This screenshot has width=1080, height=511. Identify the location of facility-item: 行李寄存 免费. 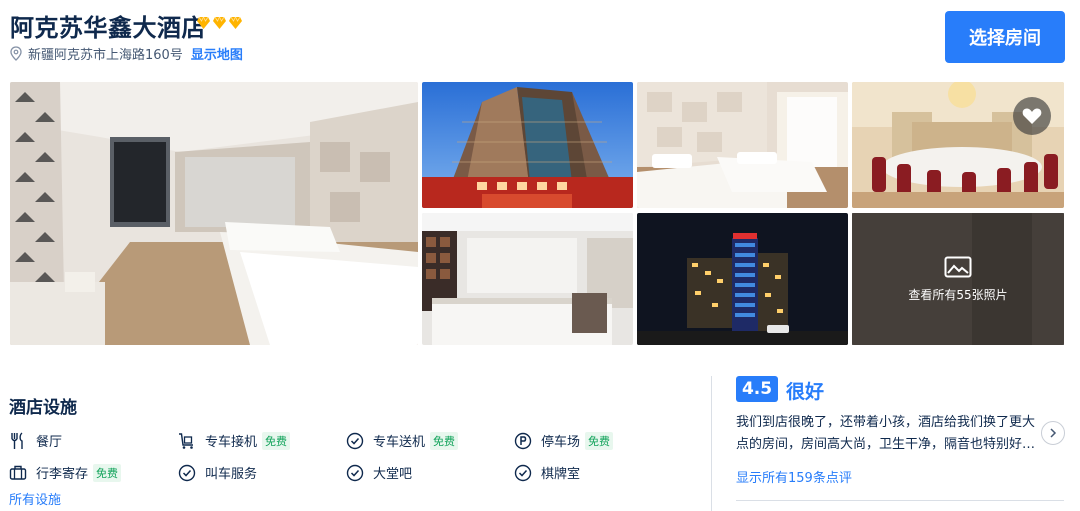
(65, 472).